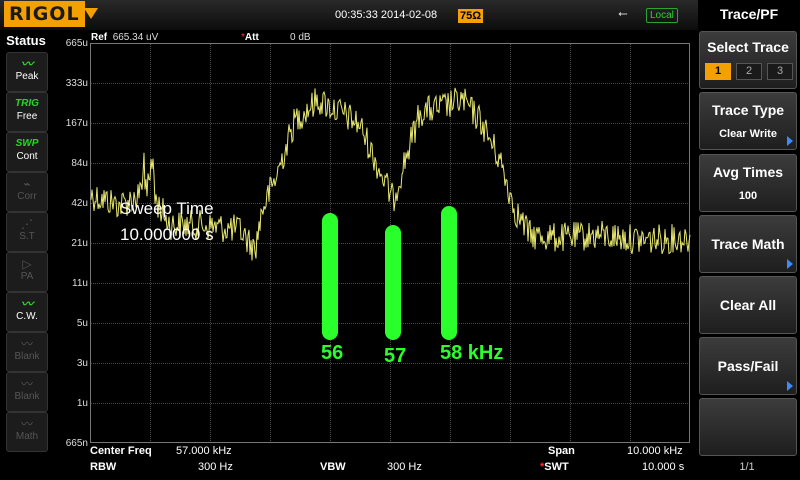  What do you see at coordinates (395, 356) in the screenshot?
I see `frequency-marker-label: 57` at bounding box center [395, 356].